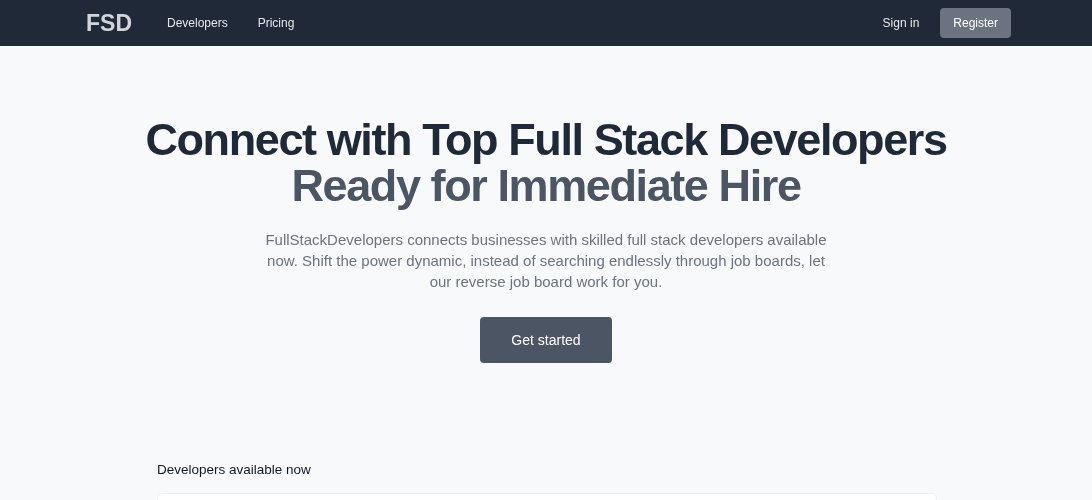 The width and height of the screenshot is (1092, 500). What do you see at coordinates (546, 140) in the screenshot?
I see `hero-title: Connect with Top Full Stack Developers` at bounding box center [546, 140].